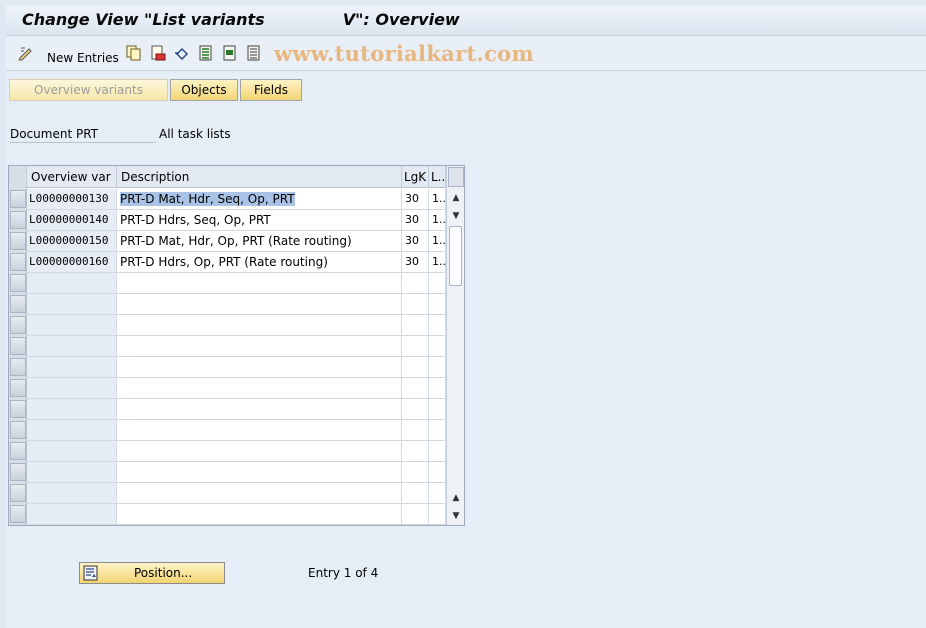 Image resolution: width=926 pixels, height=628 pixels. I want to click on vertical-scrollbar: ▲ ▼ ▲ ▼, so click(455, 345).